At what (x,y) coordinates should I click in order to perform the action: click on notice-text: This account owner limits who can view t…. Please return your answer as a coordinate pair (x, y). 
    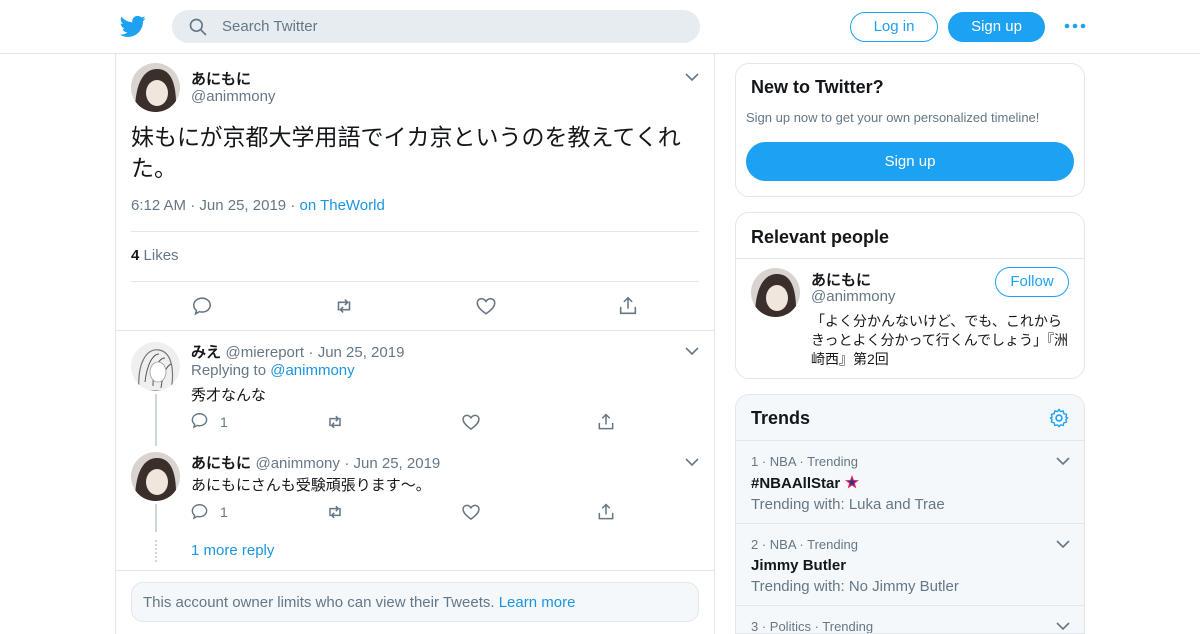
    Looking at the image, I should click on (319, 602).